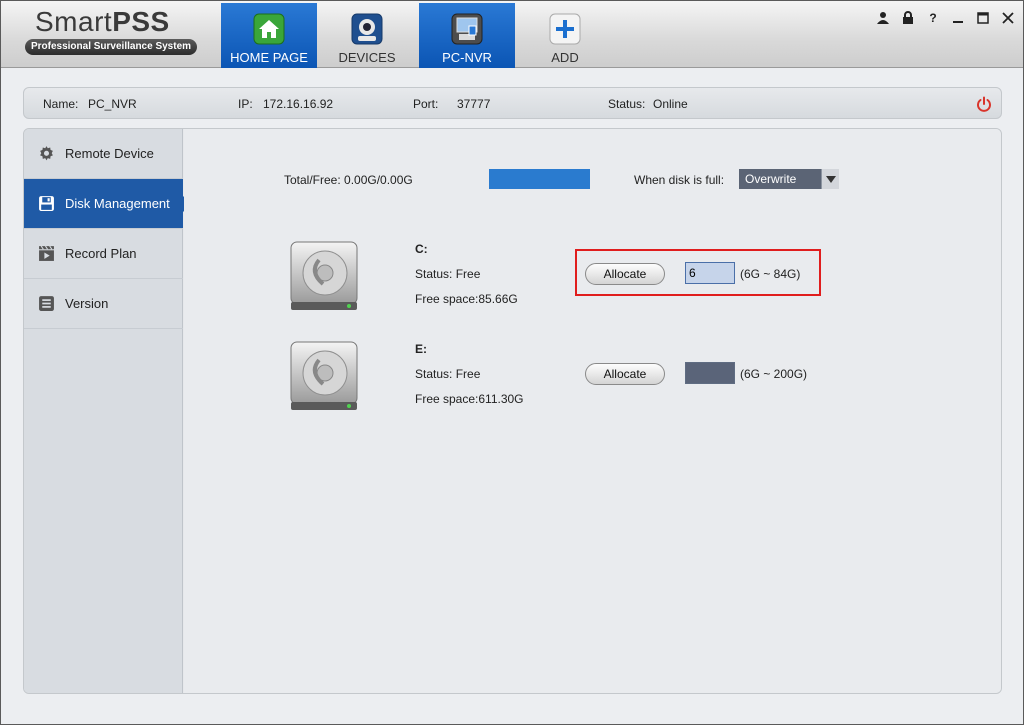  I want to click on close-icon, so click(1008, 18).